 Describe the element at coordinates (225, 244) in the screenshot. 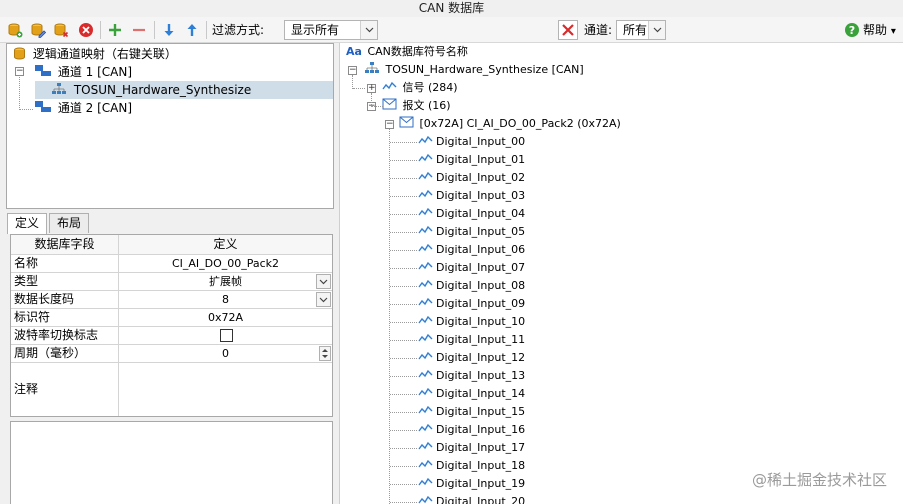

I see `header-definition: 定义` at that location.